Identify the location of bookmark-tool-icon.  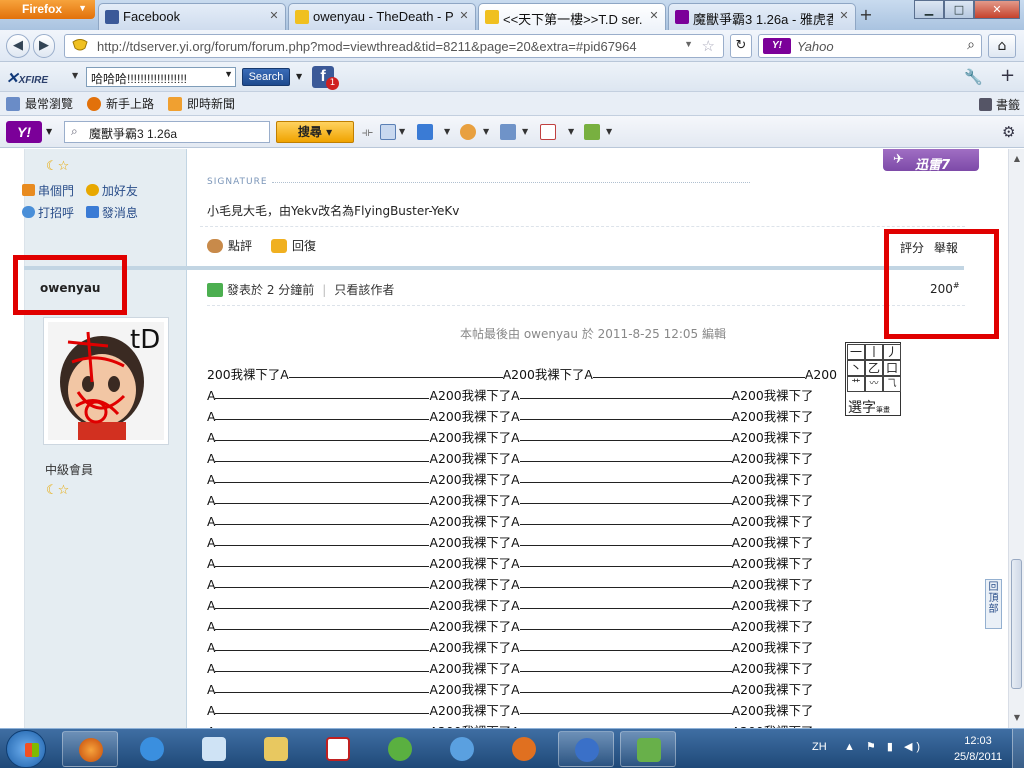
(388, 132).